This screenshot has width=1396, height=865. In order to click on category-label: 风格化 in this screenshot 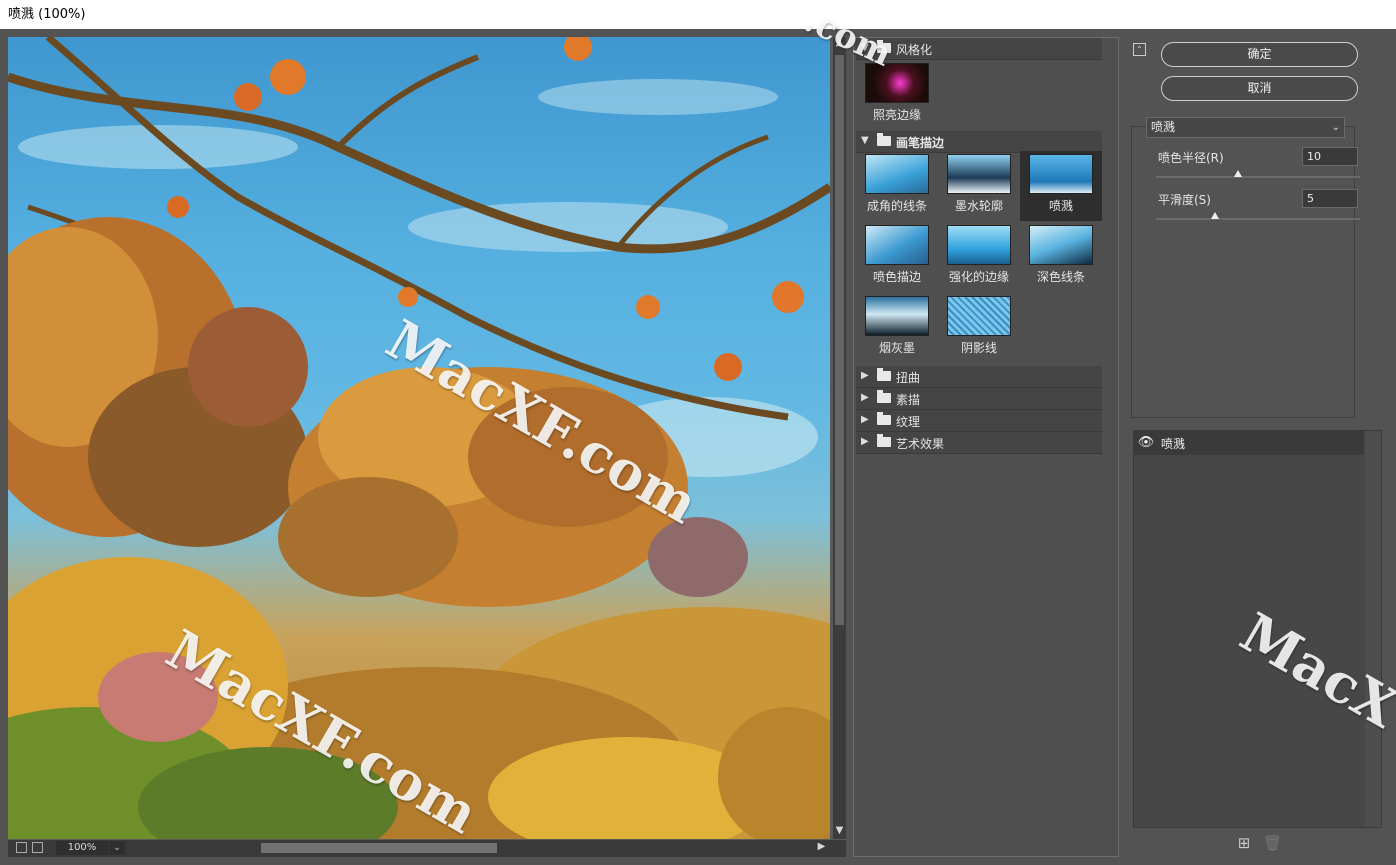, I will do `click(914, 50)`.